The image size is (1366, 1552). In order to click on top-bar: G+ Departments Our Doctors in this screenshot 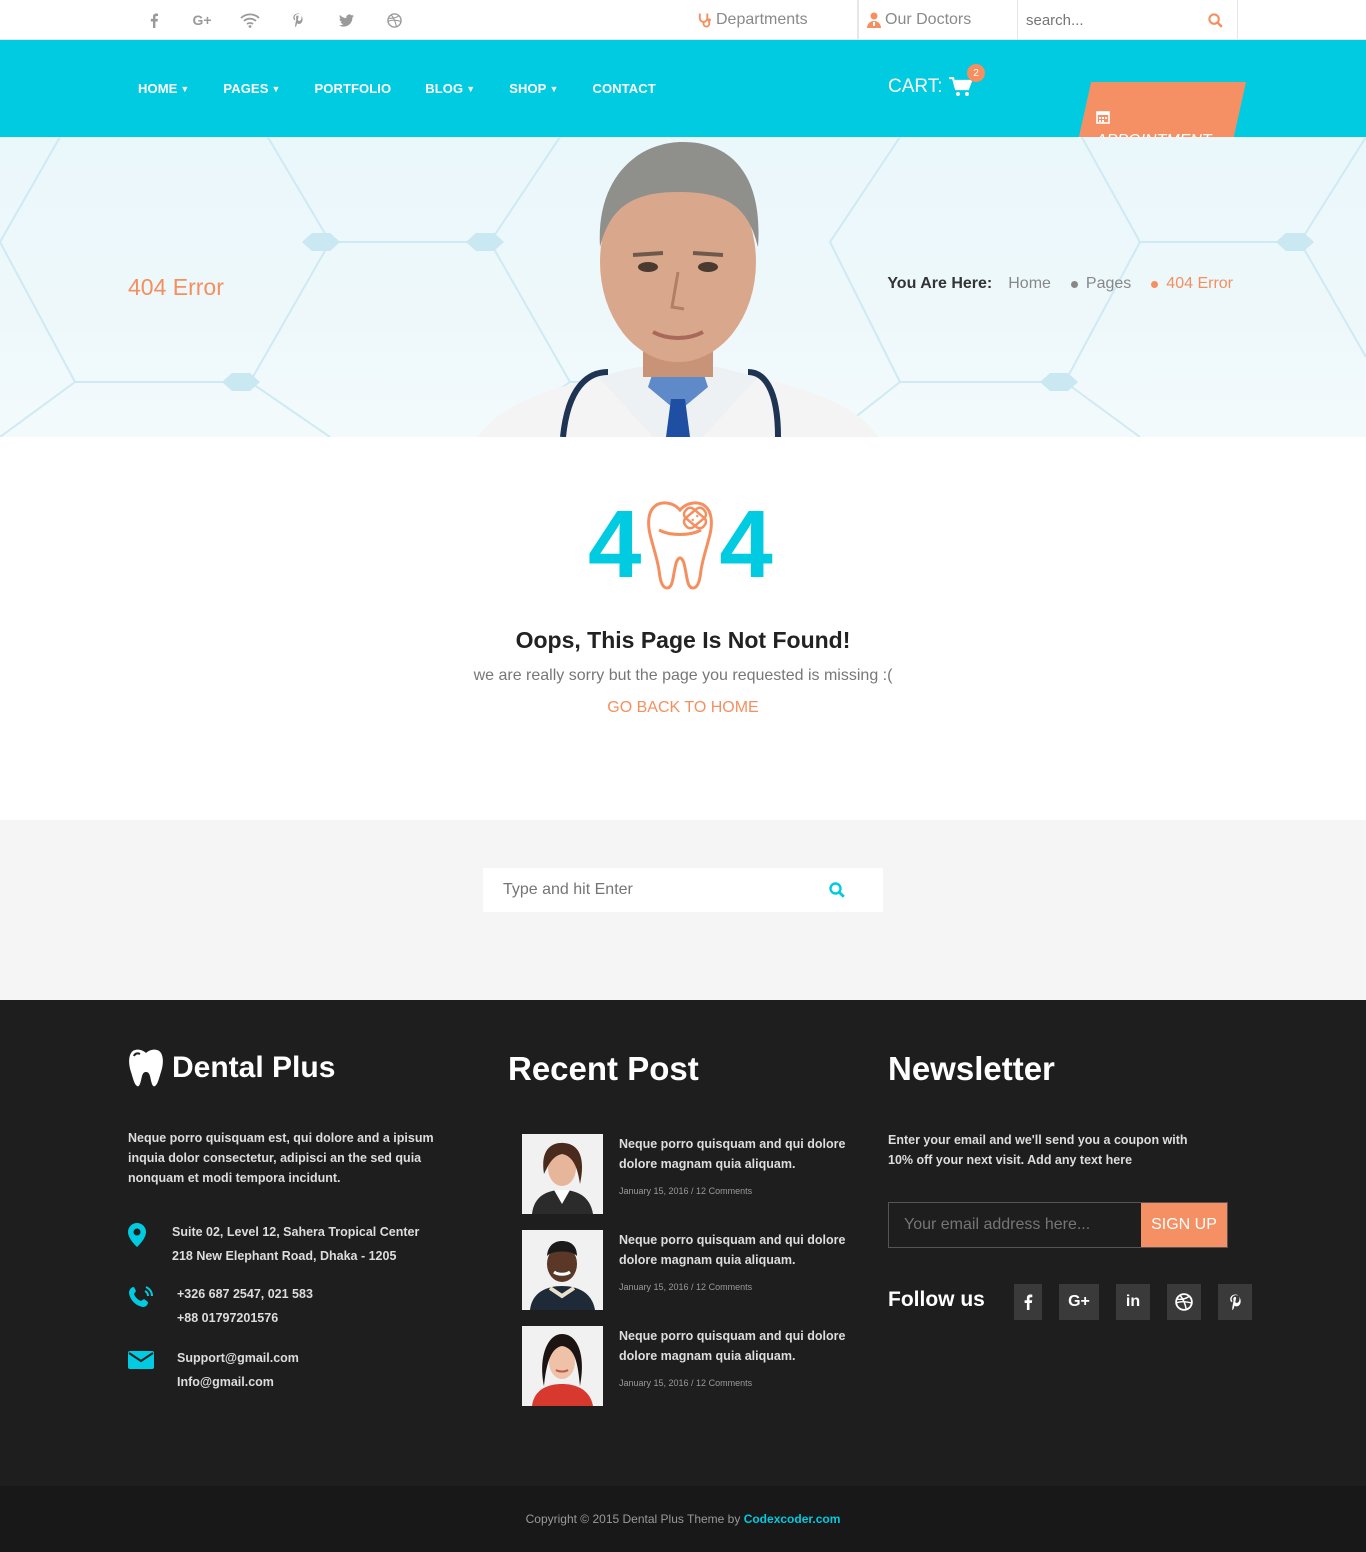, I will do `click(683, 20)`.